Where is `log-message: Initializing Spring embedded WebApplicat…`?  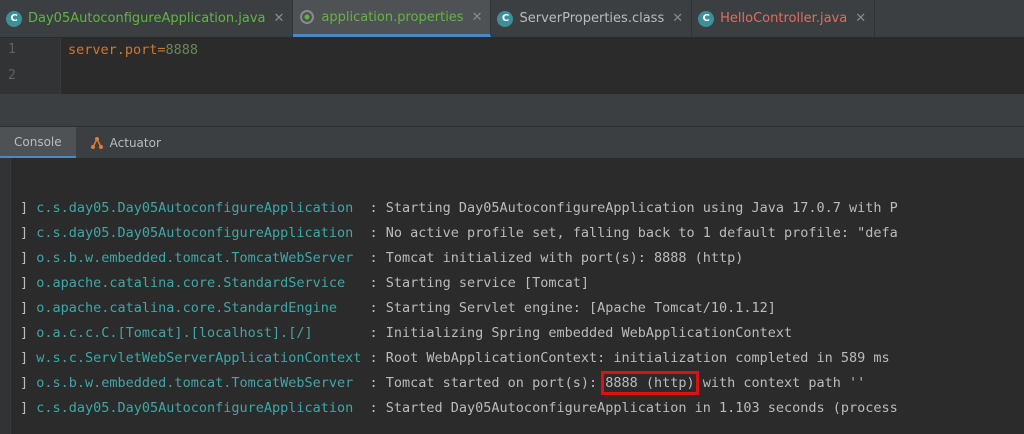 log-message: Initializing Spring embedded WebApplicat… is located at coordinates (589, 333).